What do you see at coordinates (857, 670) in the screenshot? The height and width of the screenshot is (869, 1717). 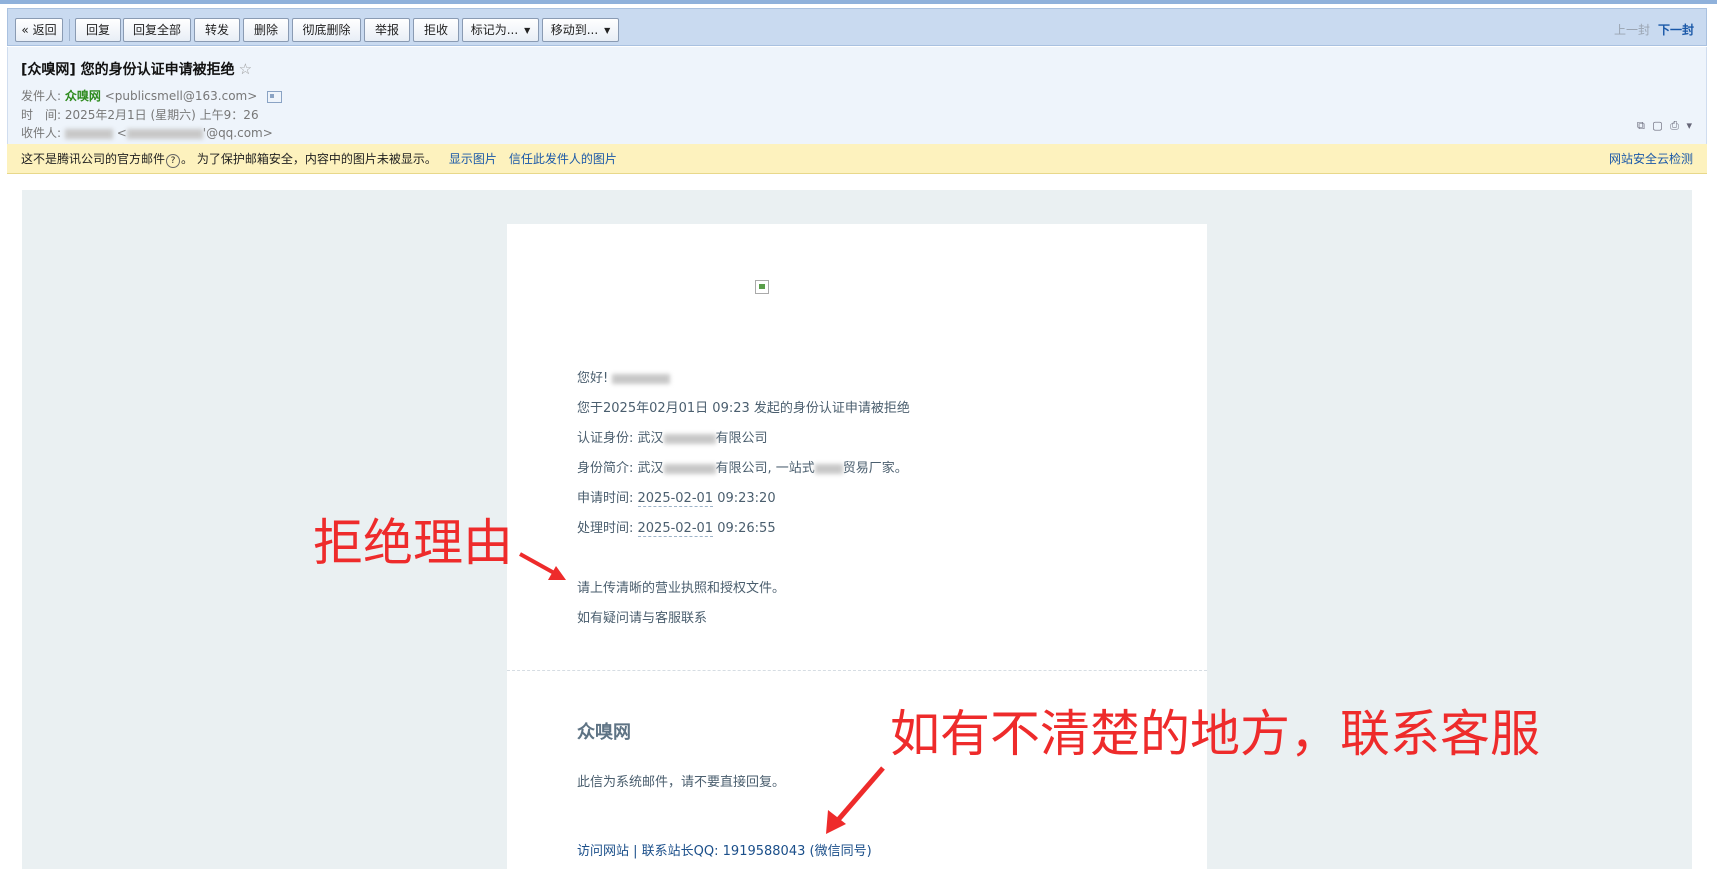 I see `section-divider` at bounding box center [857, 670].